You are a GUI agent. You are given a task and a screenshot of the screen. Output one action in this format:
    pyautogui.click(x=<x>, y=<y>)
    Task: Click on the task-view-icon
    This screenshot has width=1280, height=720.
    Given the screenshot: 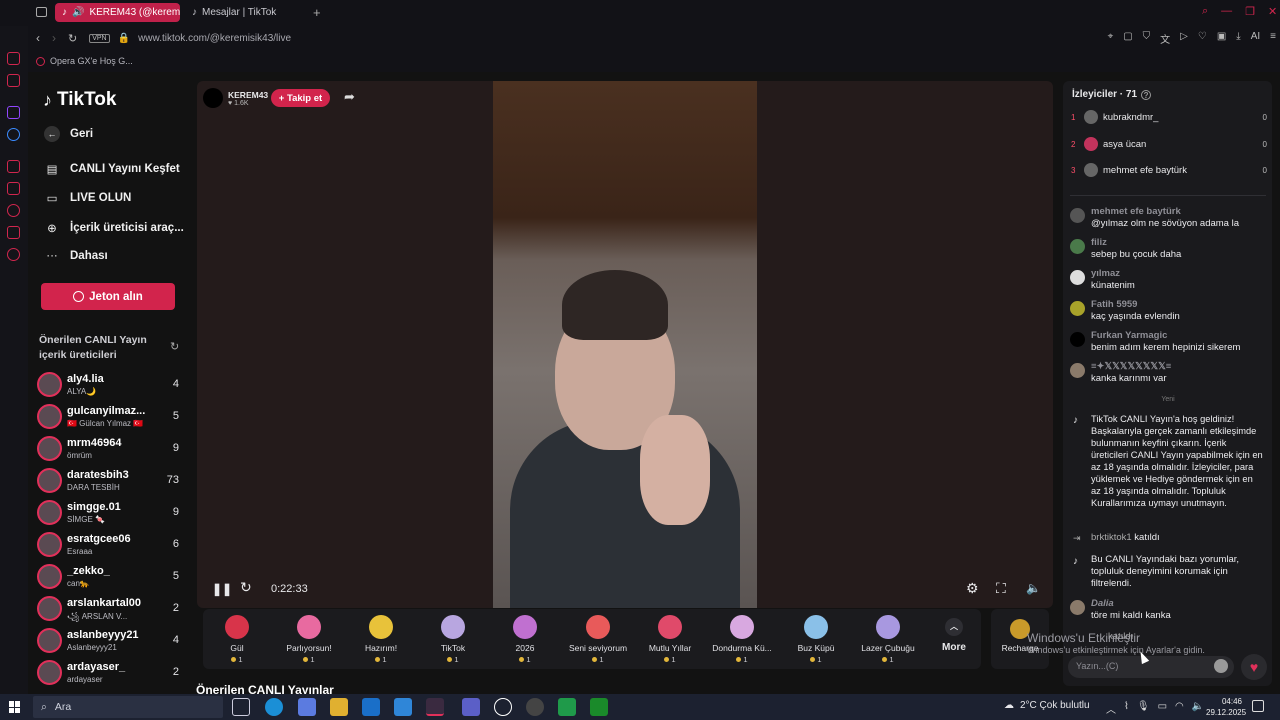 What is the action you would take?
    pyautogui.click(x=241, y=707)
    